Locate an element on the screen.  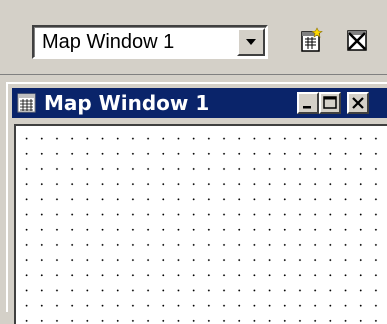
map-window-icon is located at coordinates (26, 103).